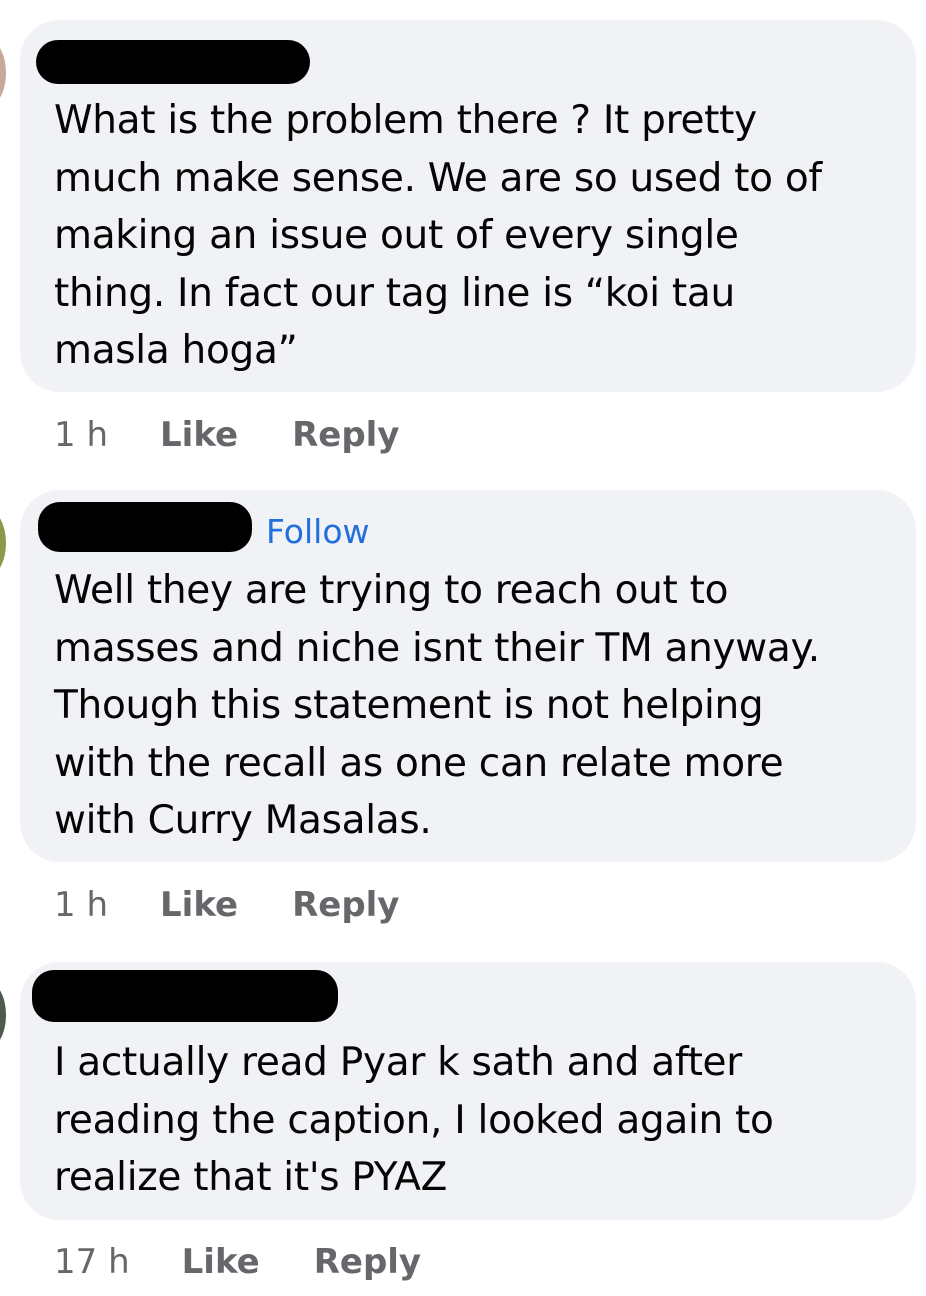 This screenshot has height=1296, width=926. I want to click on comment-timestamp: 17 h, so click(92, 1262).